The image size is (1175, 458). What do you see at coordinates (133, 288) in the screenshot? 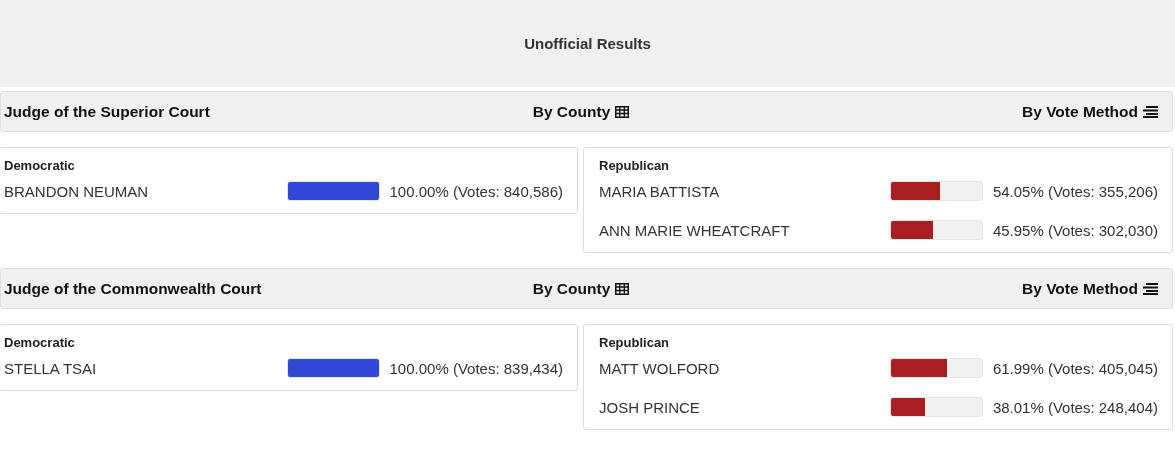
I see `race-title: Judge of the Commonwealth Court` at bounding box center [133, 288].